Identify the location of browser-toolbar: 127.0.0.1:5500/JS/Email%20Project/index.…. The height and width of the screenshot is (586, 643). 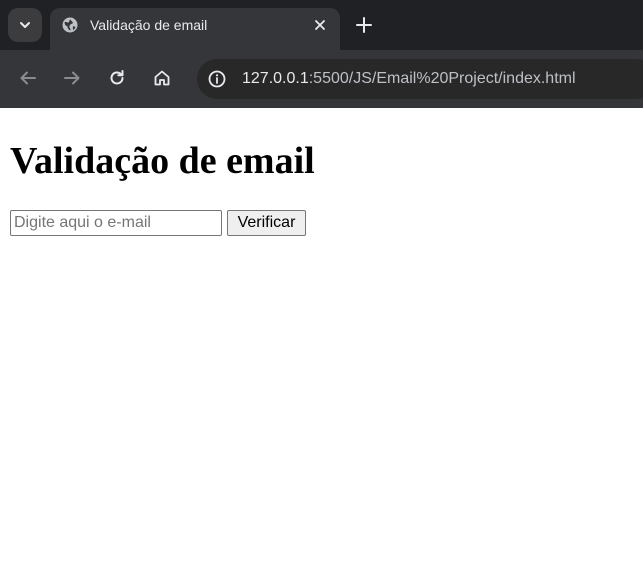
(321, 79).